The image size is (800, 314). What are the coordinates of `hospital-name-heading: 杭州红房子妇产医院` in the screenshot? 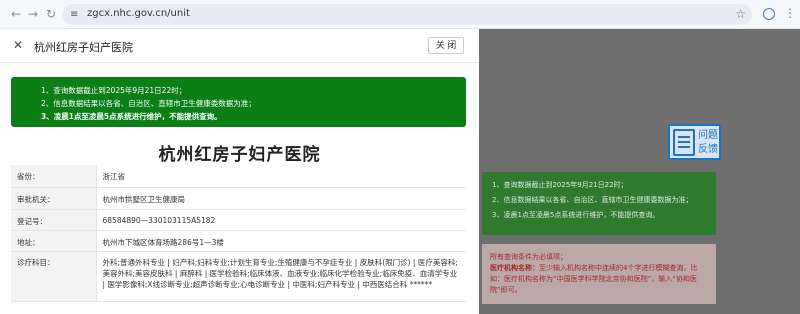 It's located at (239, 155).